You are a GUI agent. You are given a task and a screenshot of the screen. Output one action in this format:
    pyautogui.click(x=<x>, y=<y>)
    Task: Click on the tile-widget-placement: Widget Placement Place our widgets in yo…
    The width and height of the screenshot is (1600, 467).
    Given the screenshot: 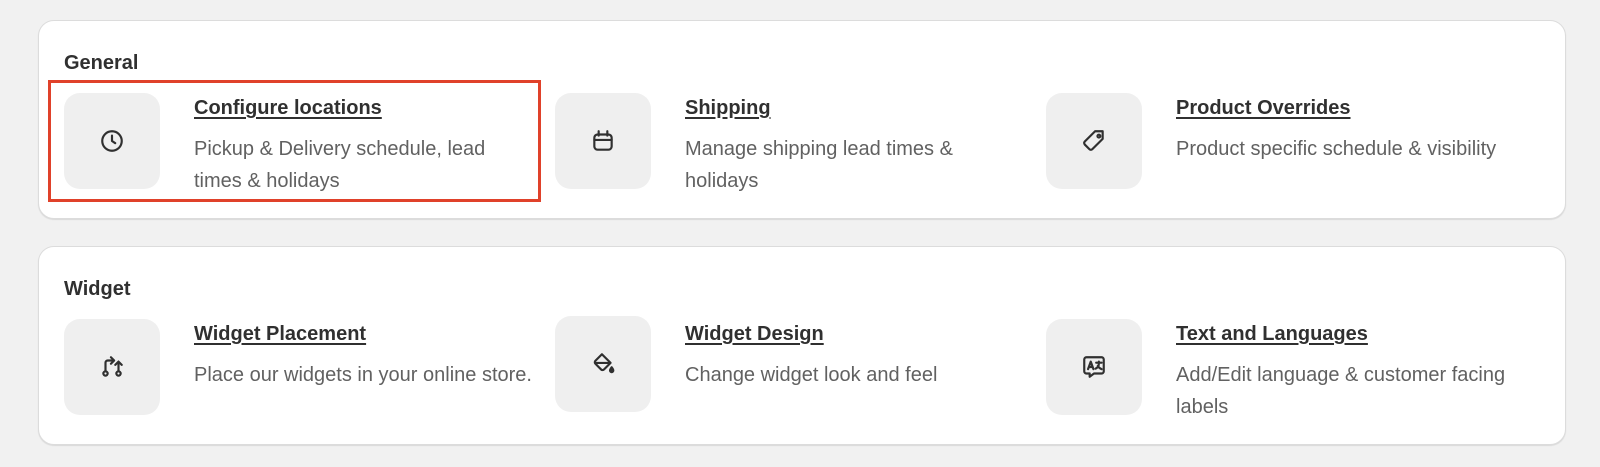 What is the action you would take?
    pyautogui.click(x=299, y=374)
    